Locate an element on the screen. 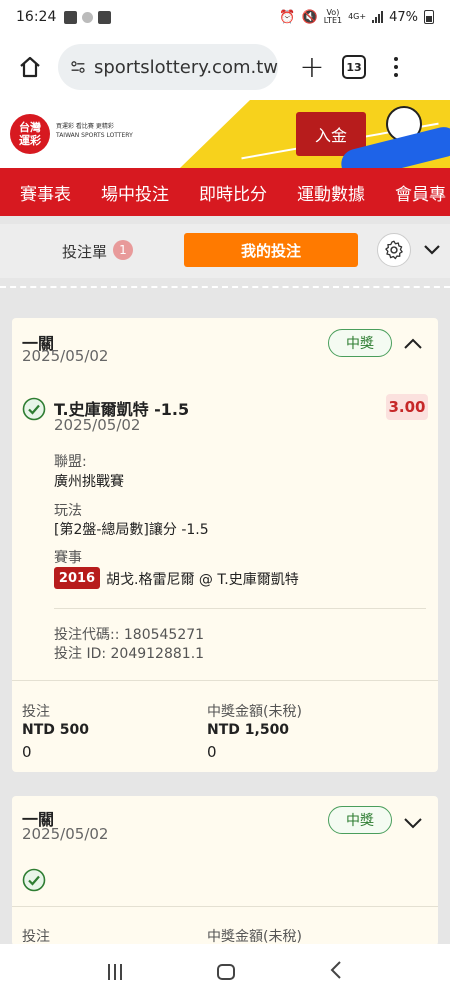  battery-icon is located at coordinates (429, 17).